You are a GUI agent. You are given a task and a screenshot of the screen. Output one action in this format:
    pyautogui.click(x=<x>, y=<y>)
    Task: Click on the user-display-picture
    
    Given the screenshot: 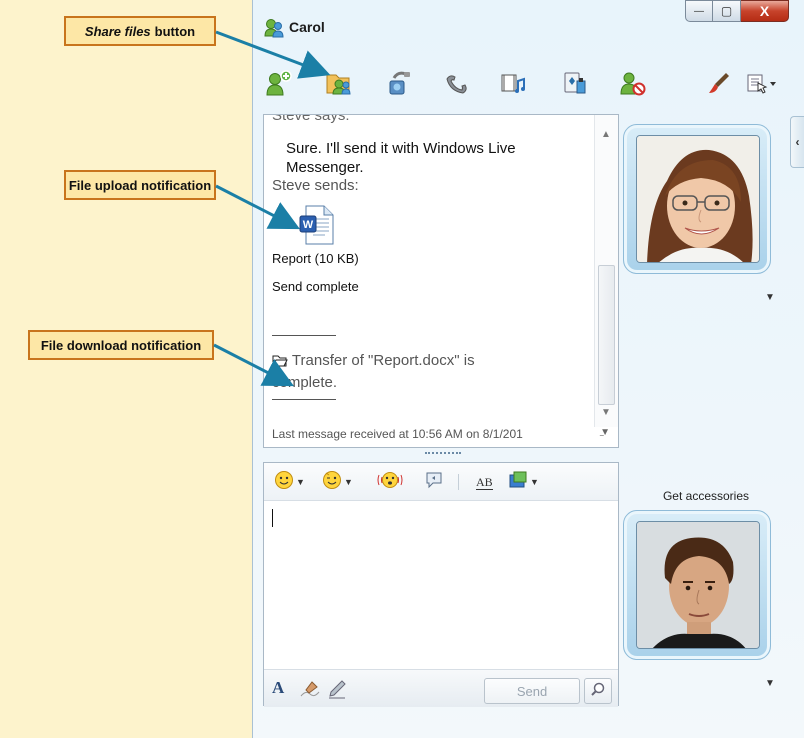 What is the action you would take?
    pyautogui.click(x=697, y=585)
    